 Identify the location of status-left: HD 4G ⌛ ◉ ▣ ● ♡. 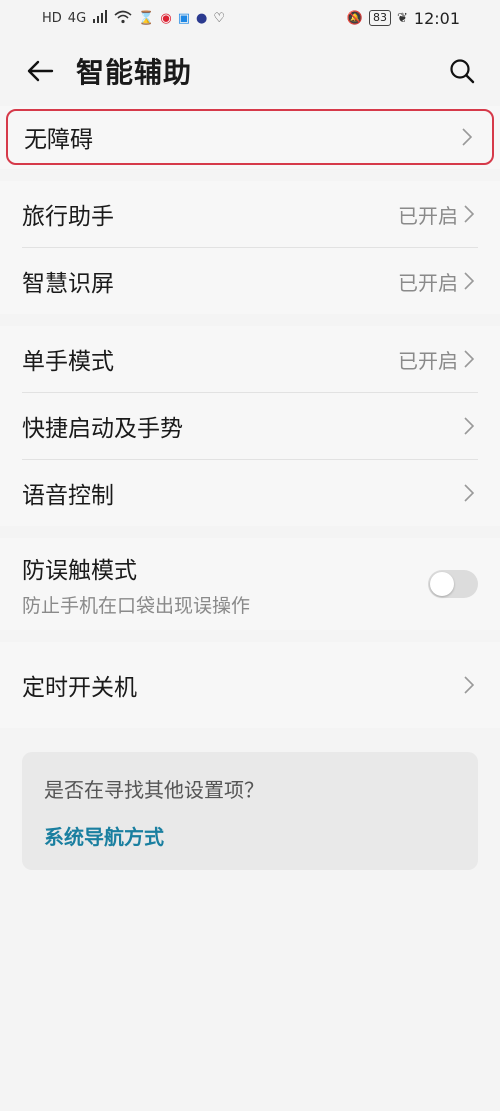
(133, 18).